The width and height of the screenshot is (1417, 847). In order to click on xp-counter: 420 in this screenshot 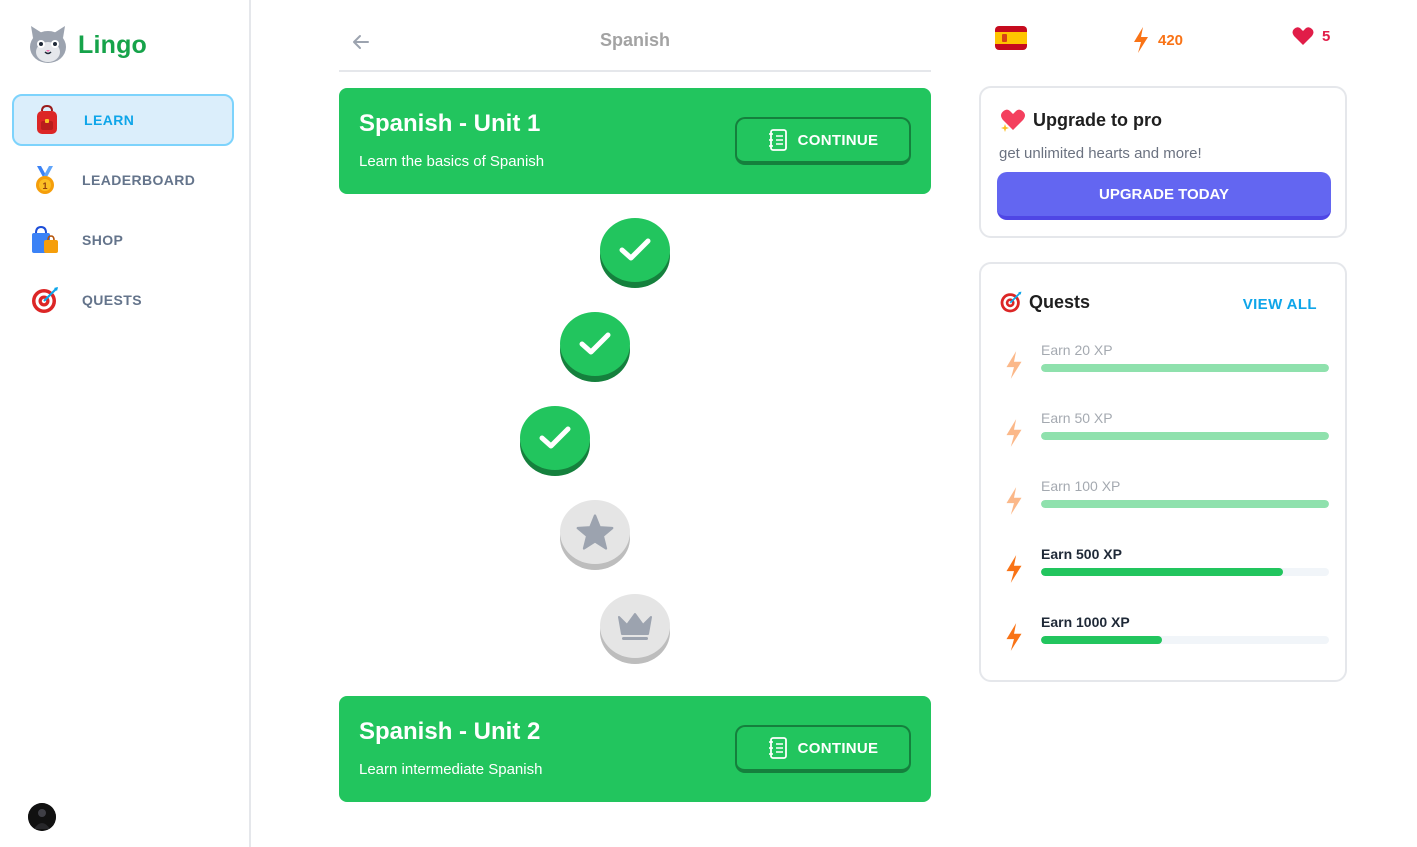, I will do `click(1157, 40)`.